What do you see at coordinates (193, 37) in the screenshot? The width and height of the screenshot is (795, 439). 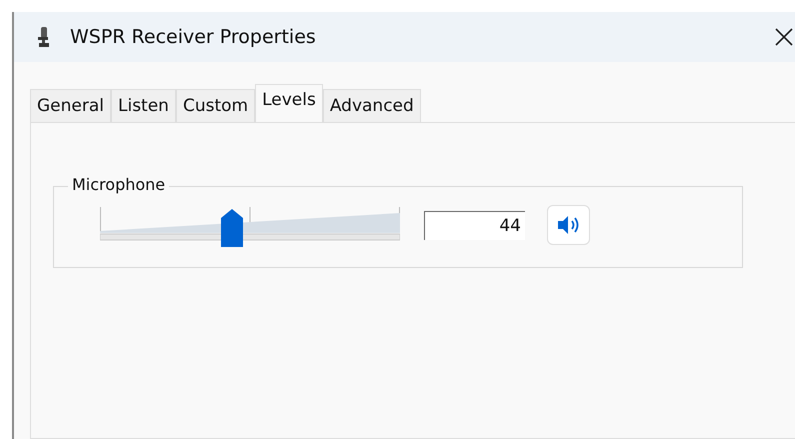 I see `window-title: WSPR Receiver Properties` at bounding box center [193, 37].